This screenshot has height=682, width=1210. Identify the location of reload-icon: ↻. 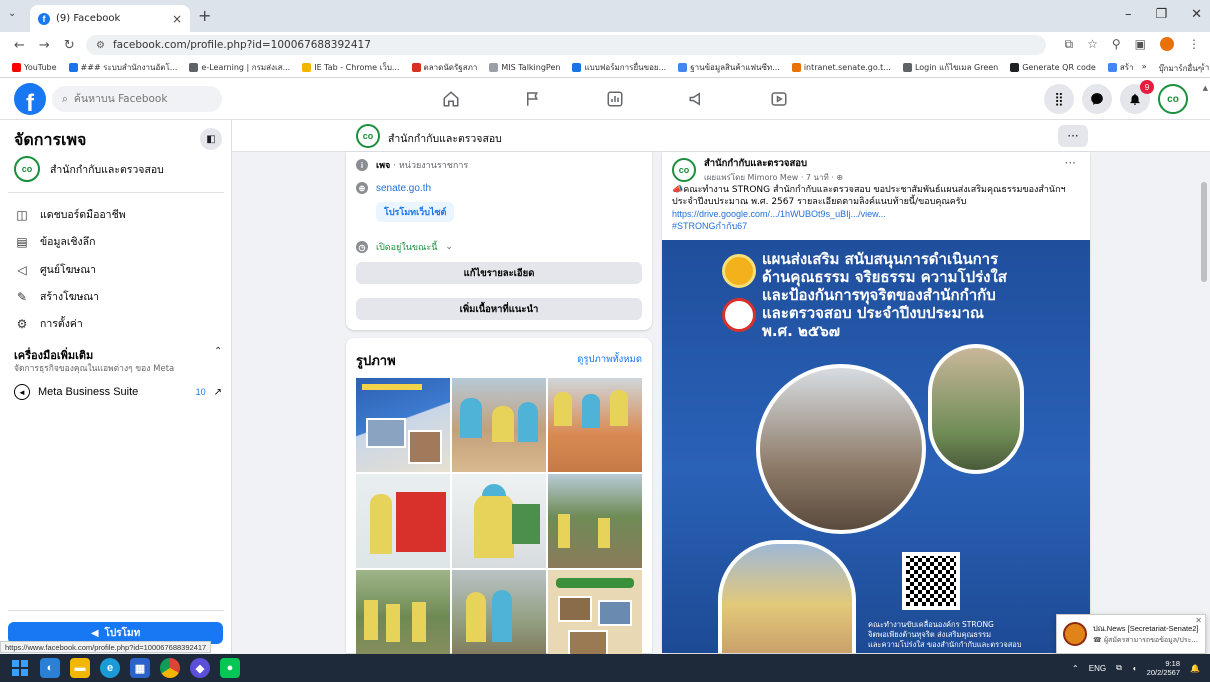
(69, 45).